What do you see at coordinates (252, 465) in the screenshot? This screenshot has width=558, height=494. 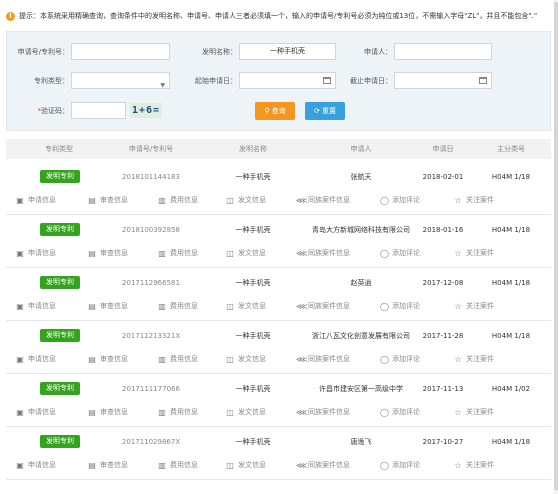 I see `action-label: 发文信息` at bounding box center [252, 465].